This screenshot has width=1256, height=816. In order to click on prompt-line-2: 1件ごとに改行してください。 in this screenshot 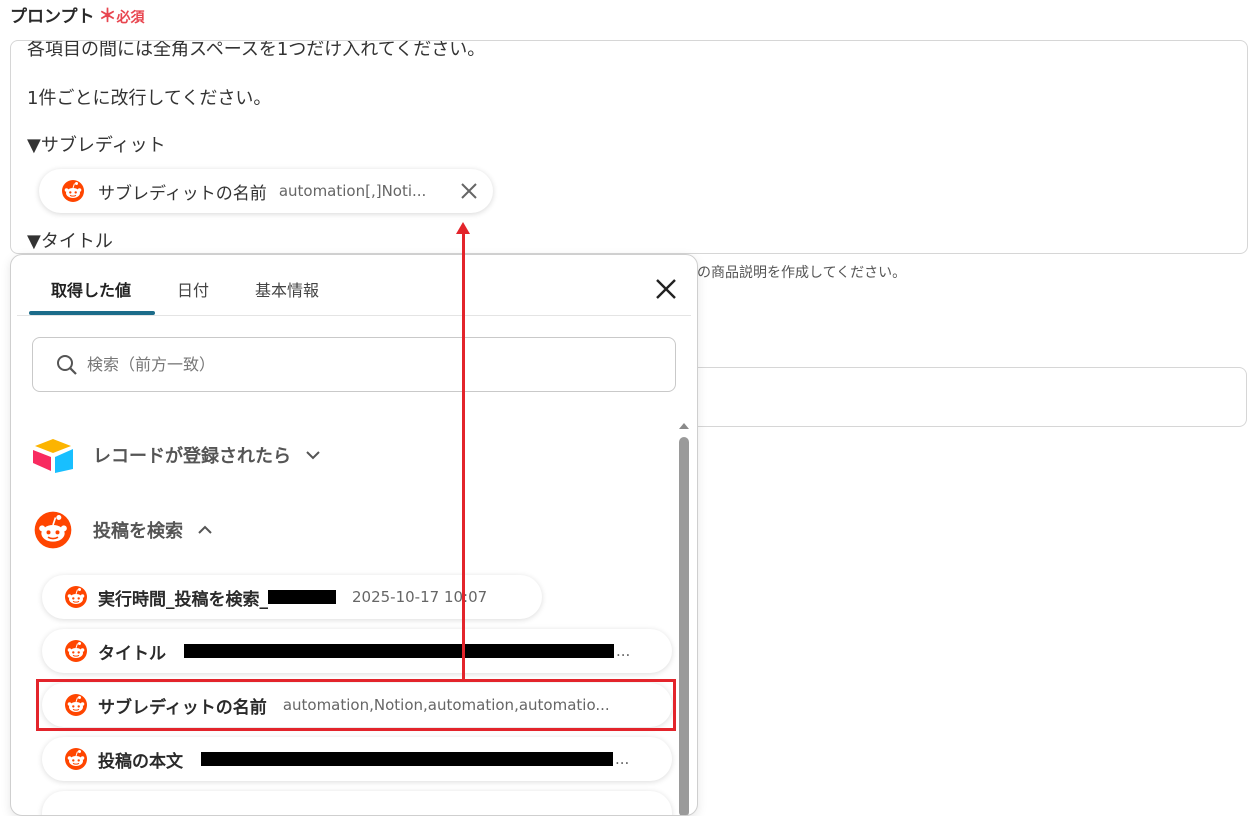, I will do `click(149, 98)`.